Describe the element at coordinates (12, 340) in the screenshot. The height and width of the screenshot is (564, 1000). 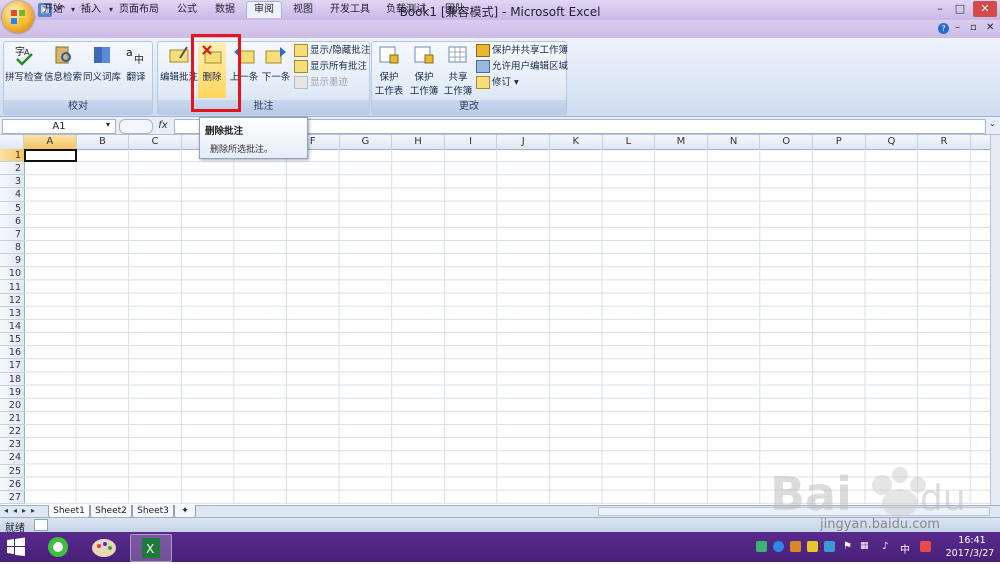
I see `row-header: 15` at that location.